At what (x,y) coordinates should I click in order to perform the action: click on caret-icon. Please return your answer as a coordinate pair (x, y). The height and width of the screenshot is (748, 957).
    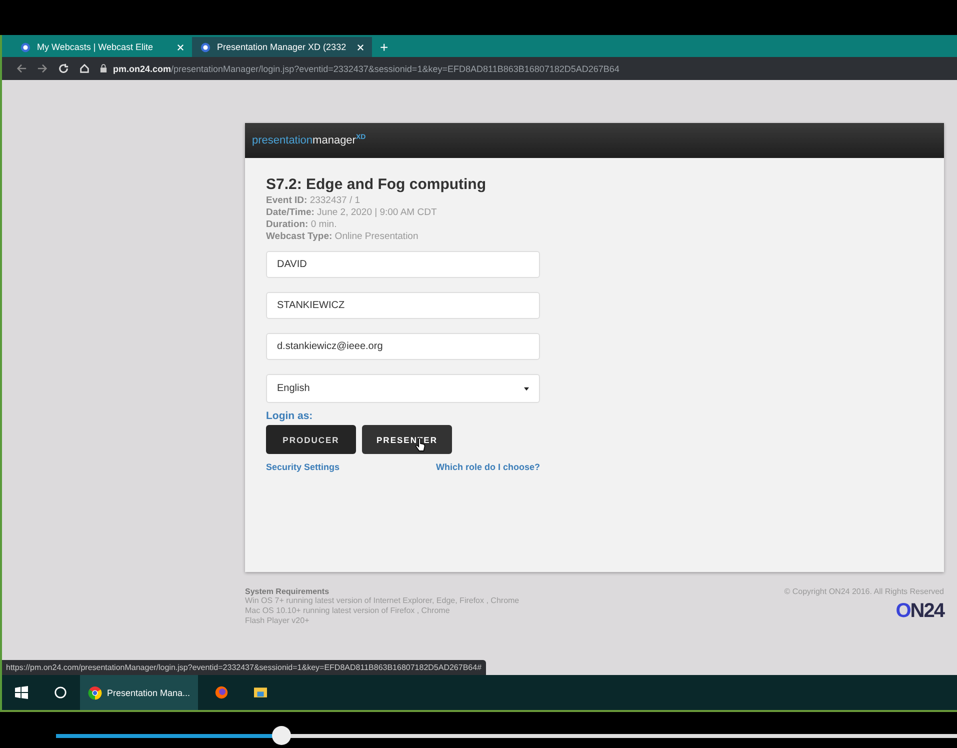
    Looking at the image, I should click on (526, 388).